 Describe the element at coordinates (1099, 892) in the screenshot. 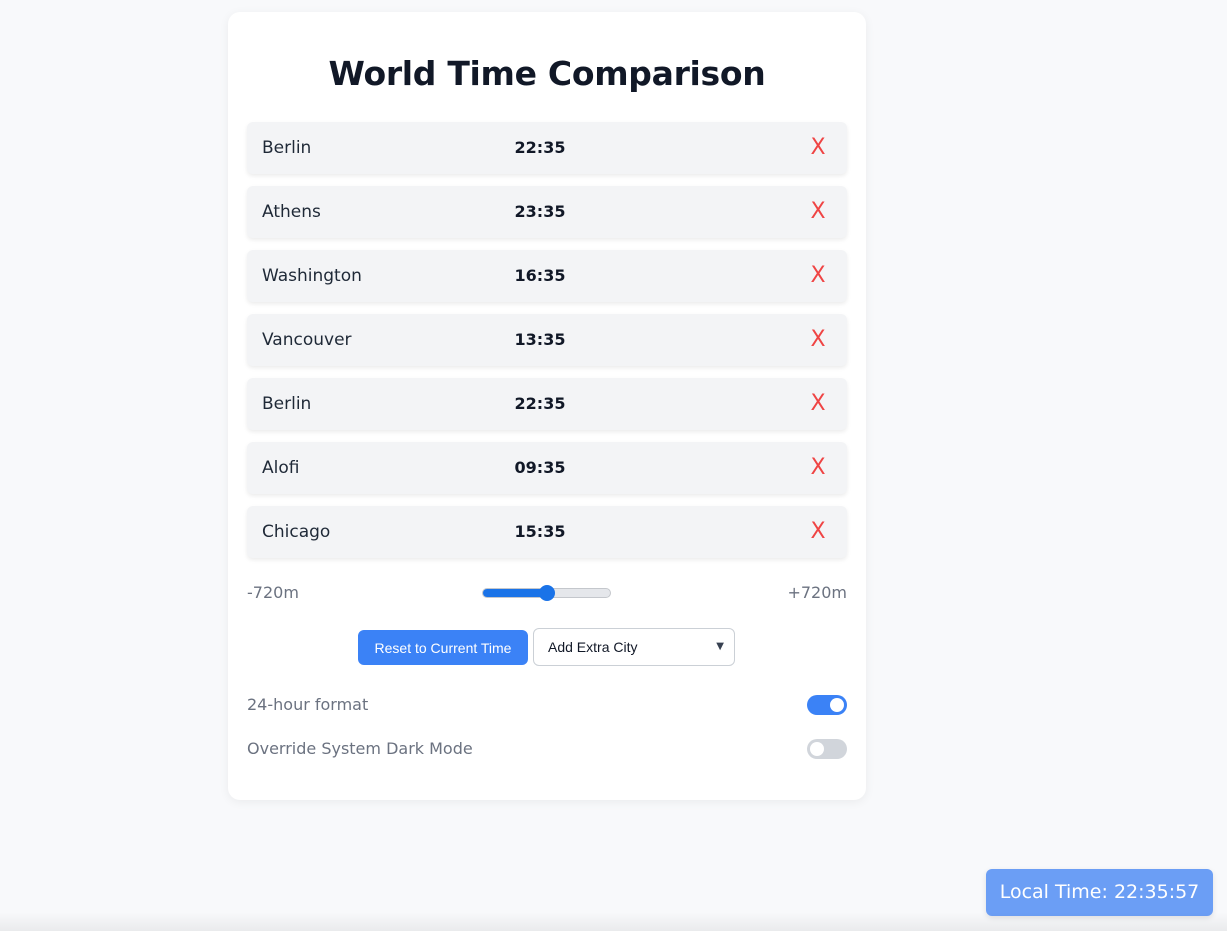

I see `local-time-badge: Local Time: 22:35:57` at that location.